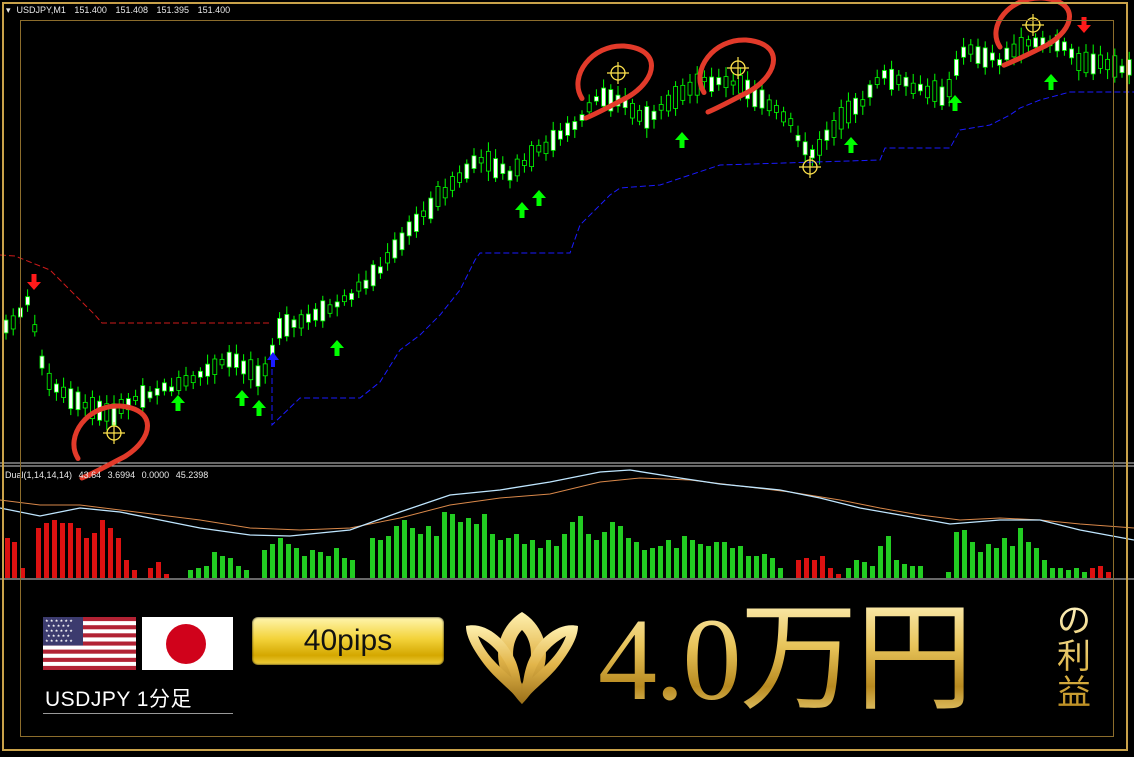  What do you see at coordinates (214, 10) in the screenshot?
I see `chart-close: 151.400` at bounding box center [214, 10].